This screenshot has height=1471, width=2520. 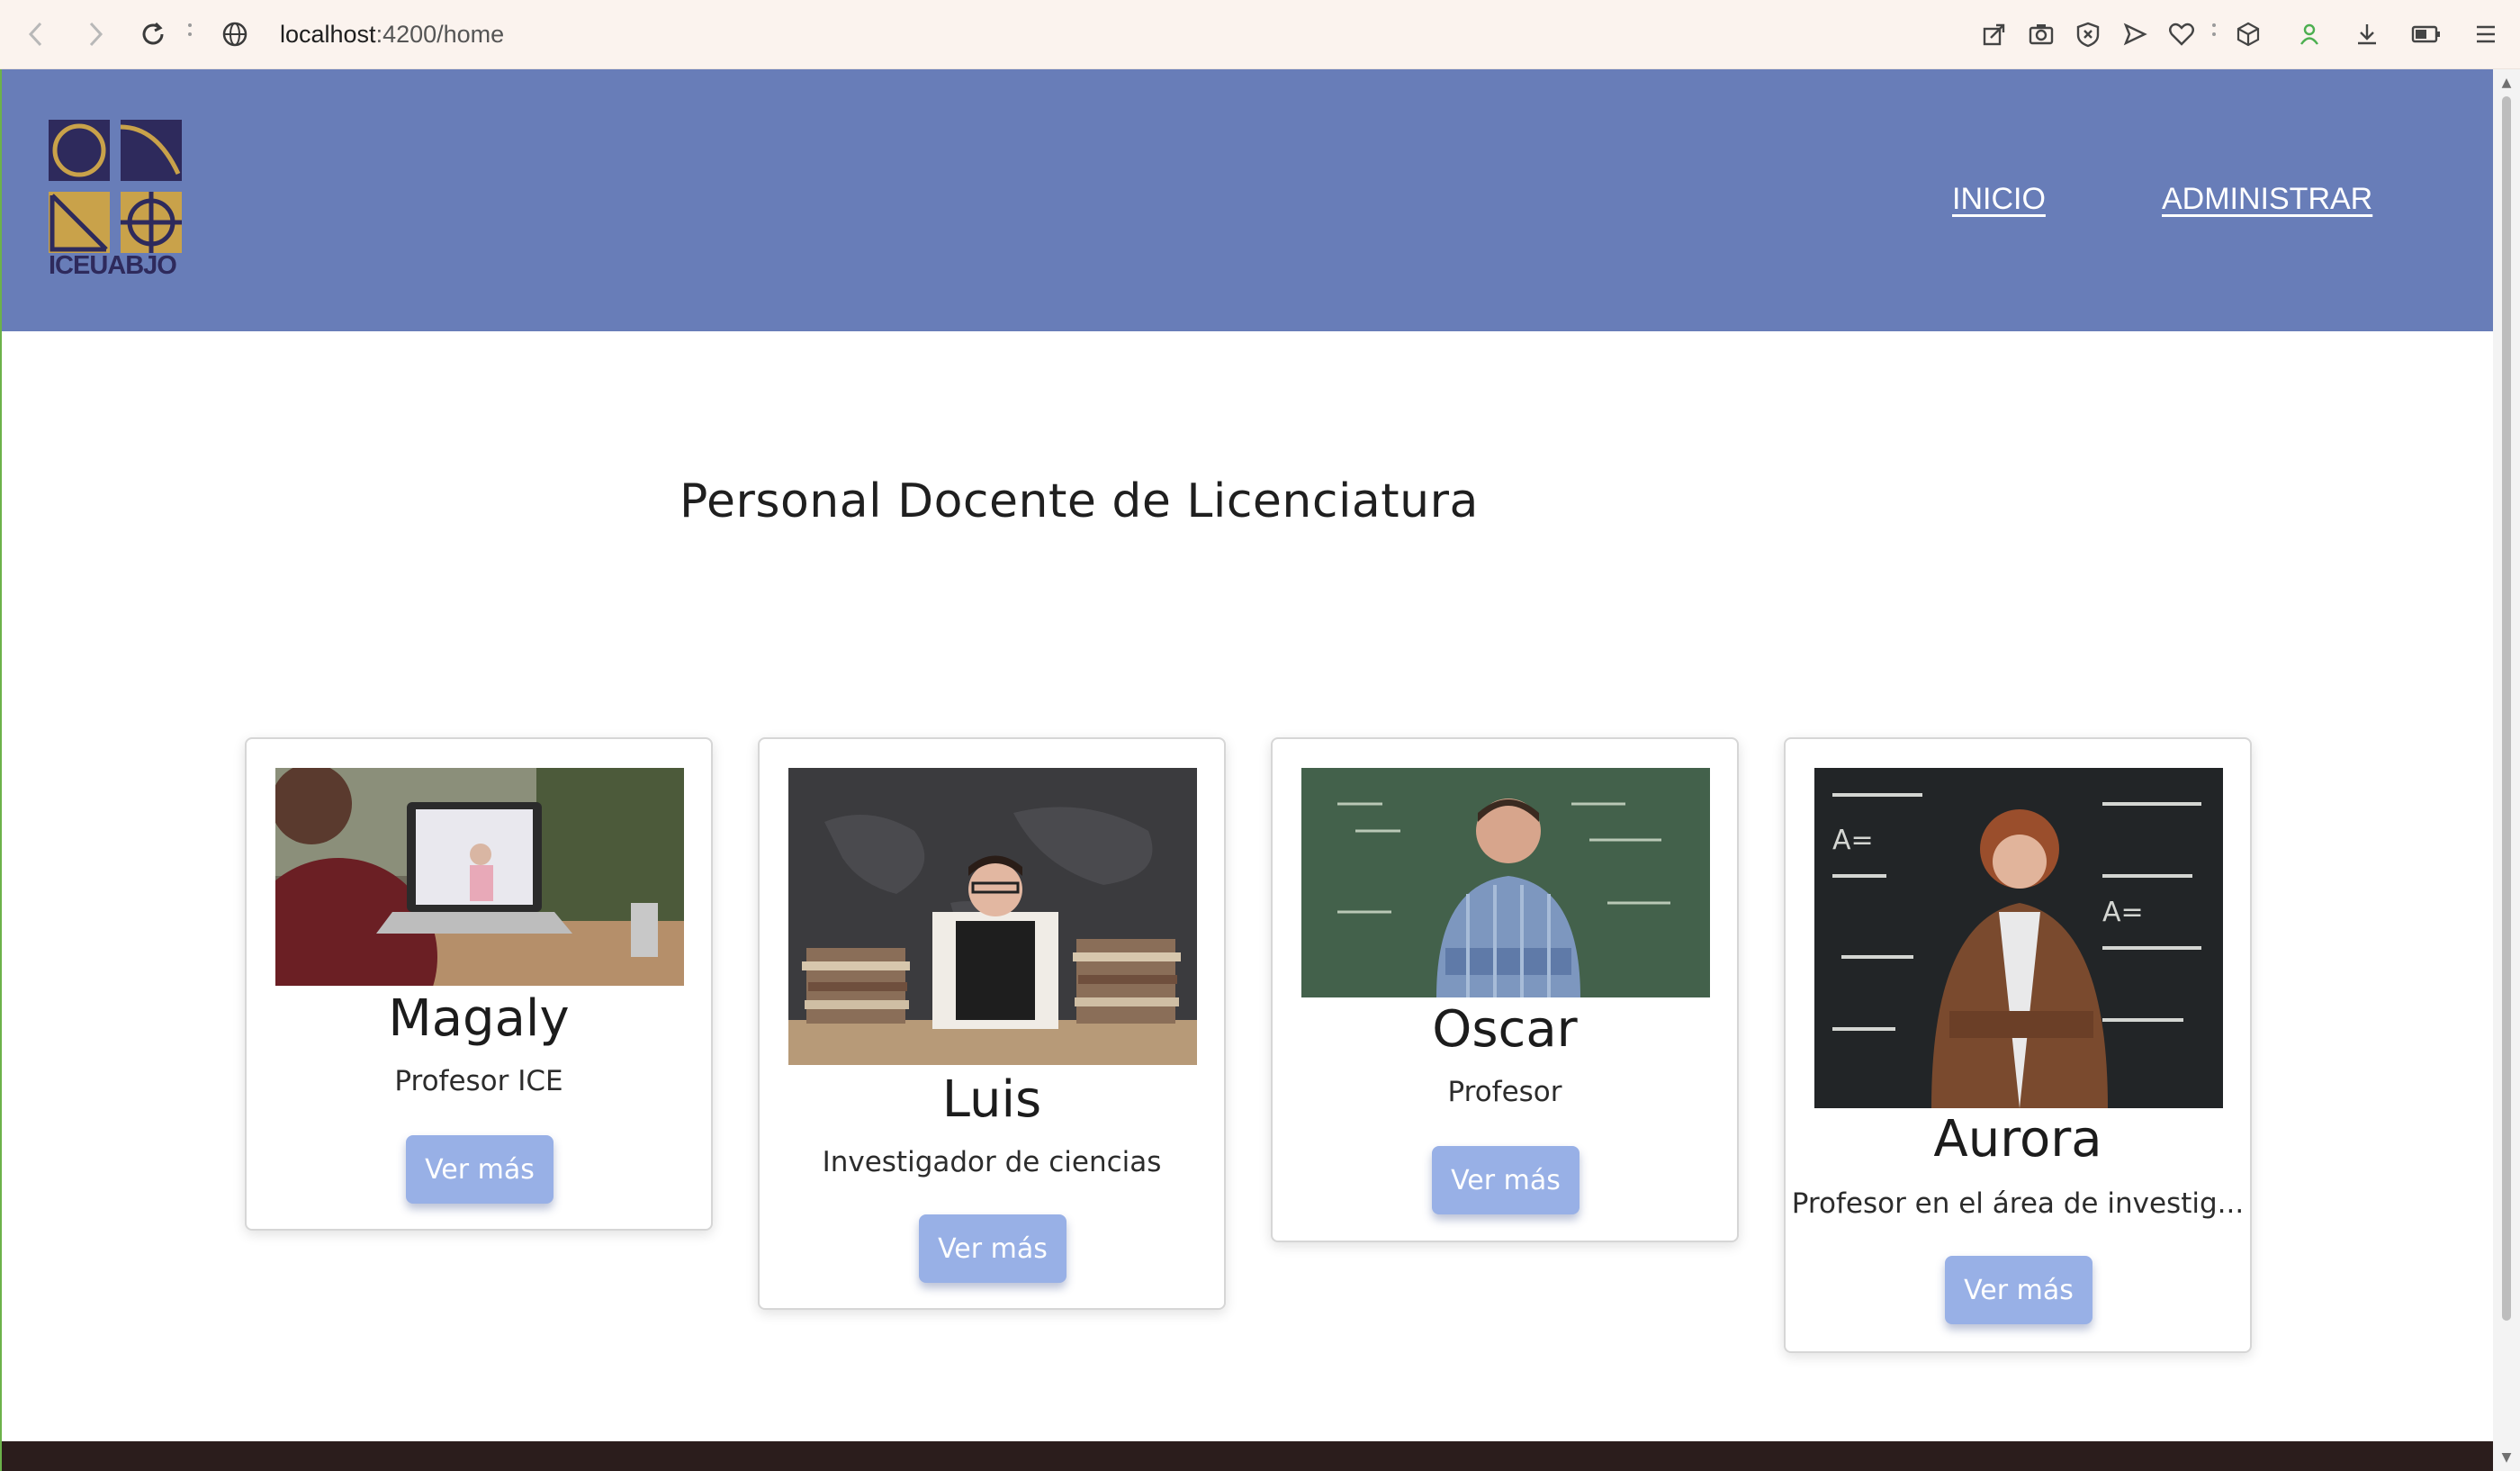 I want to click on menu-icon, so click(x=2486, y=34).